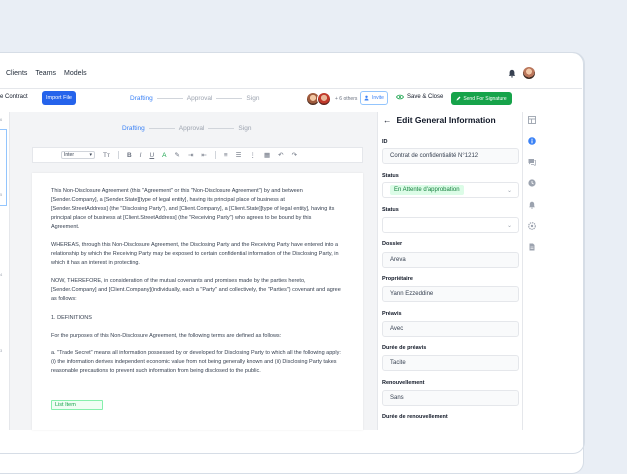 The image size is (627, 474). I want to click on save-close-label: Save & Close, so click(425, 97).